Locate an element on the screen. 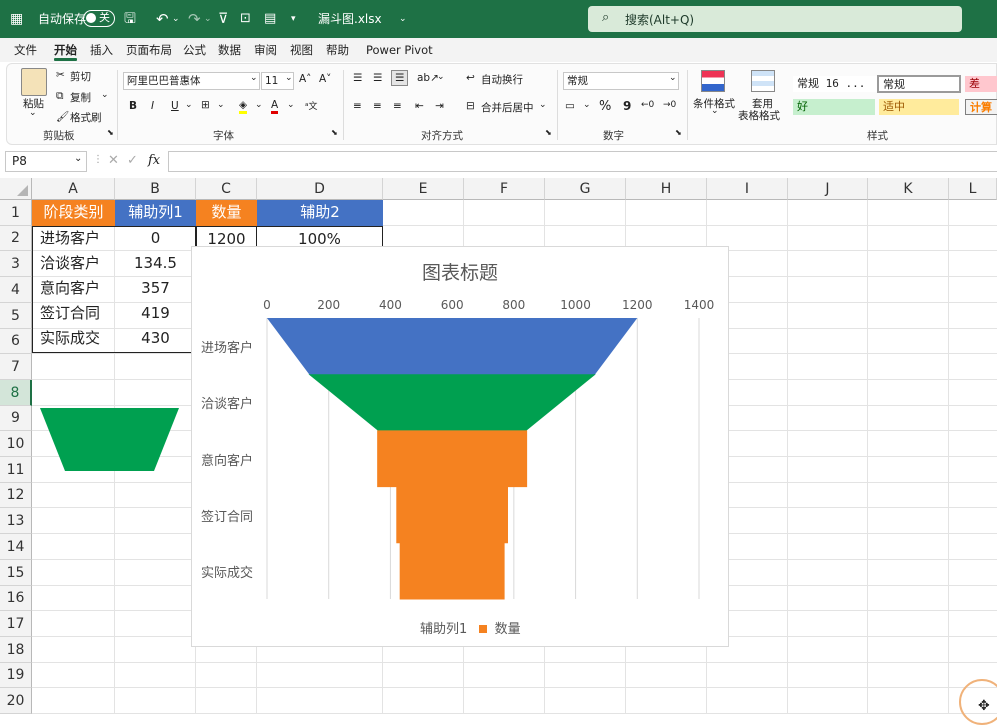 The width and height of the screenshot is (997, 725). column-header-i: I is located at coordinates (747, 189).